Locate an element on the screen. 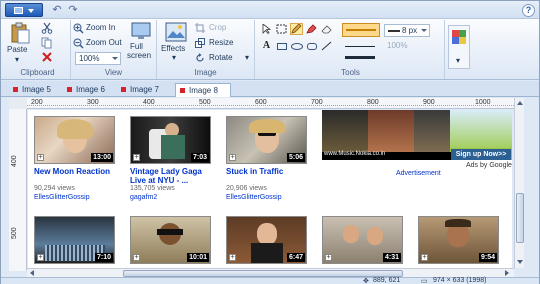 The width and height of the screenshot is (540, 284). video-thumbnail: + 9:54 is located at coordinates (458, 240).